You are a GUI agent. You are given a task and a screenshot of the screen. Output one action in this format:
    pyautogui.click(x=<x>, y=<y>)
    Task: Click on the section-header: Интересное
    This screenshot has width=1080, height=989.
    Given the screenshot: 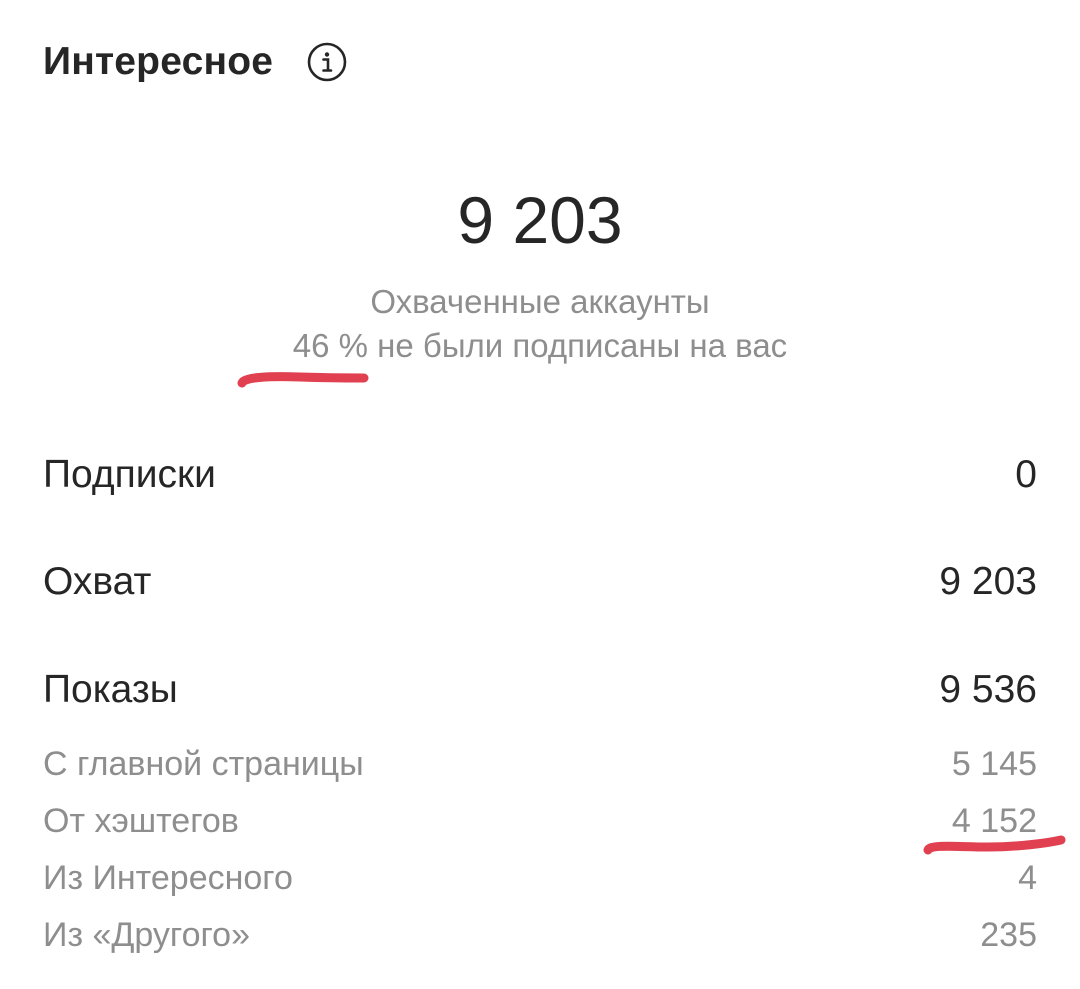 What is the action you would take?
    pyautogui.click(x=195, y=62)
    